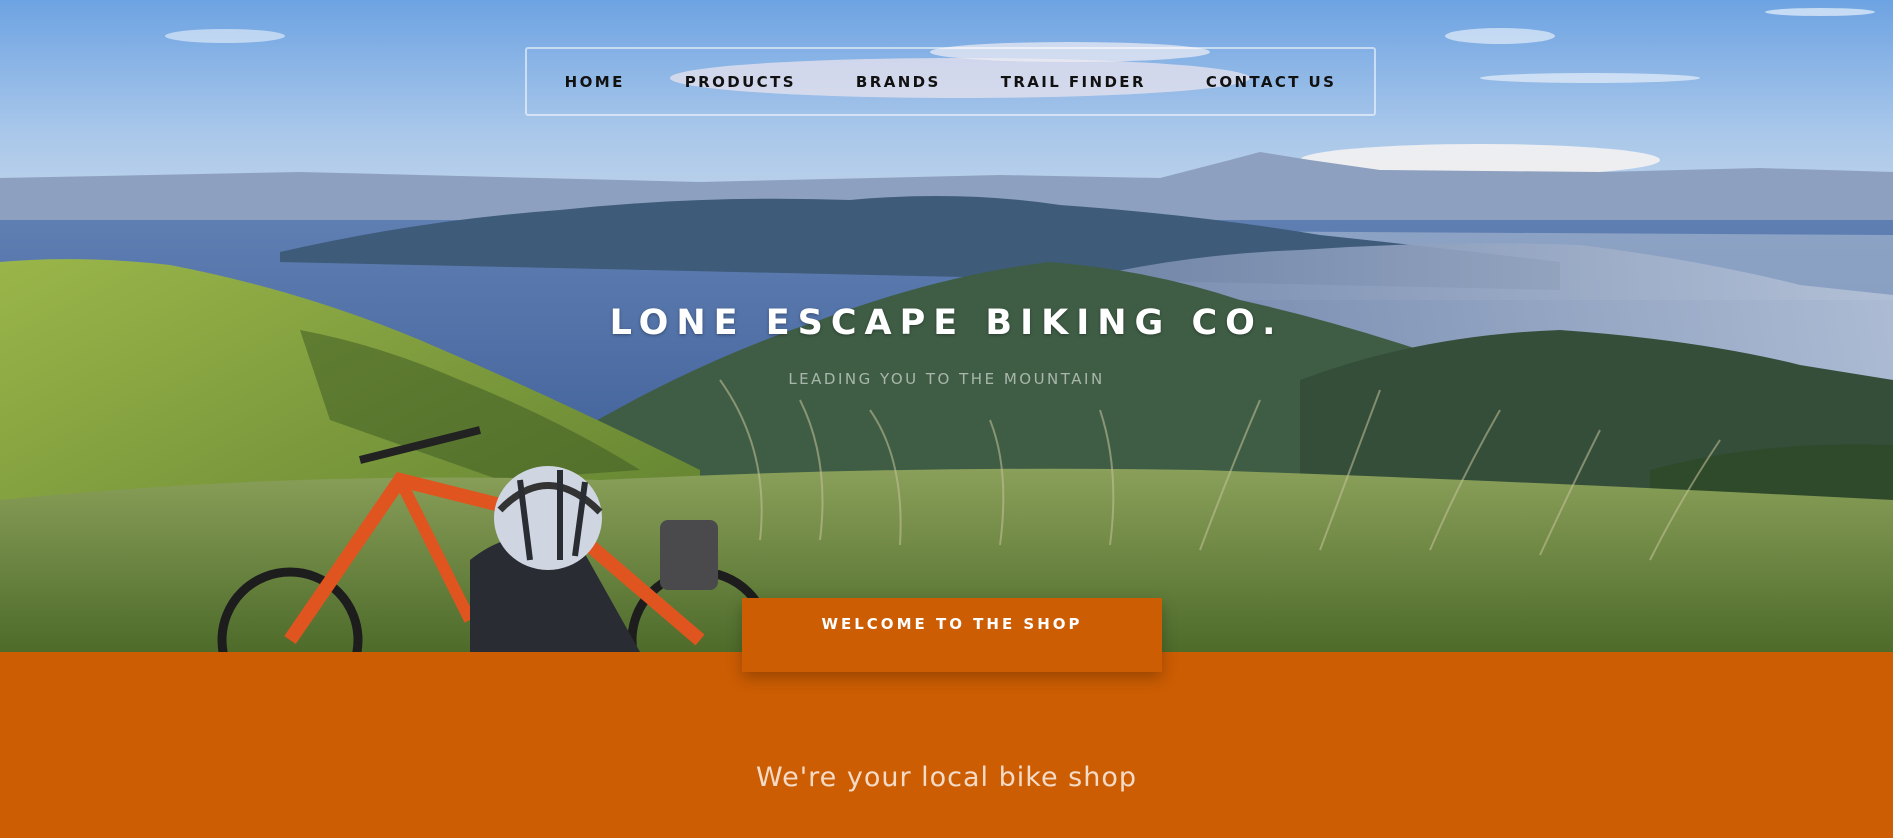 Image resolution: width=1893 pixels, height=838 pixels. I want to click on nav-trail-finder-link: TRAIL FINDER, so click(1073, 82).